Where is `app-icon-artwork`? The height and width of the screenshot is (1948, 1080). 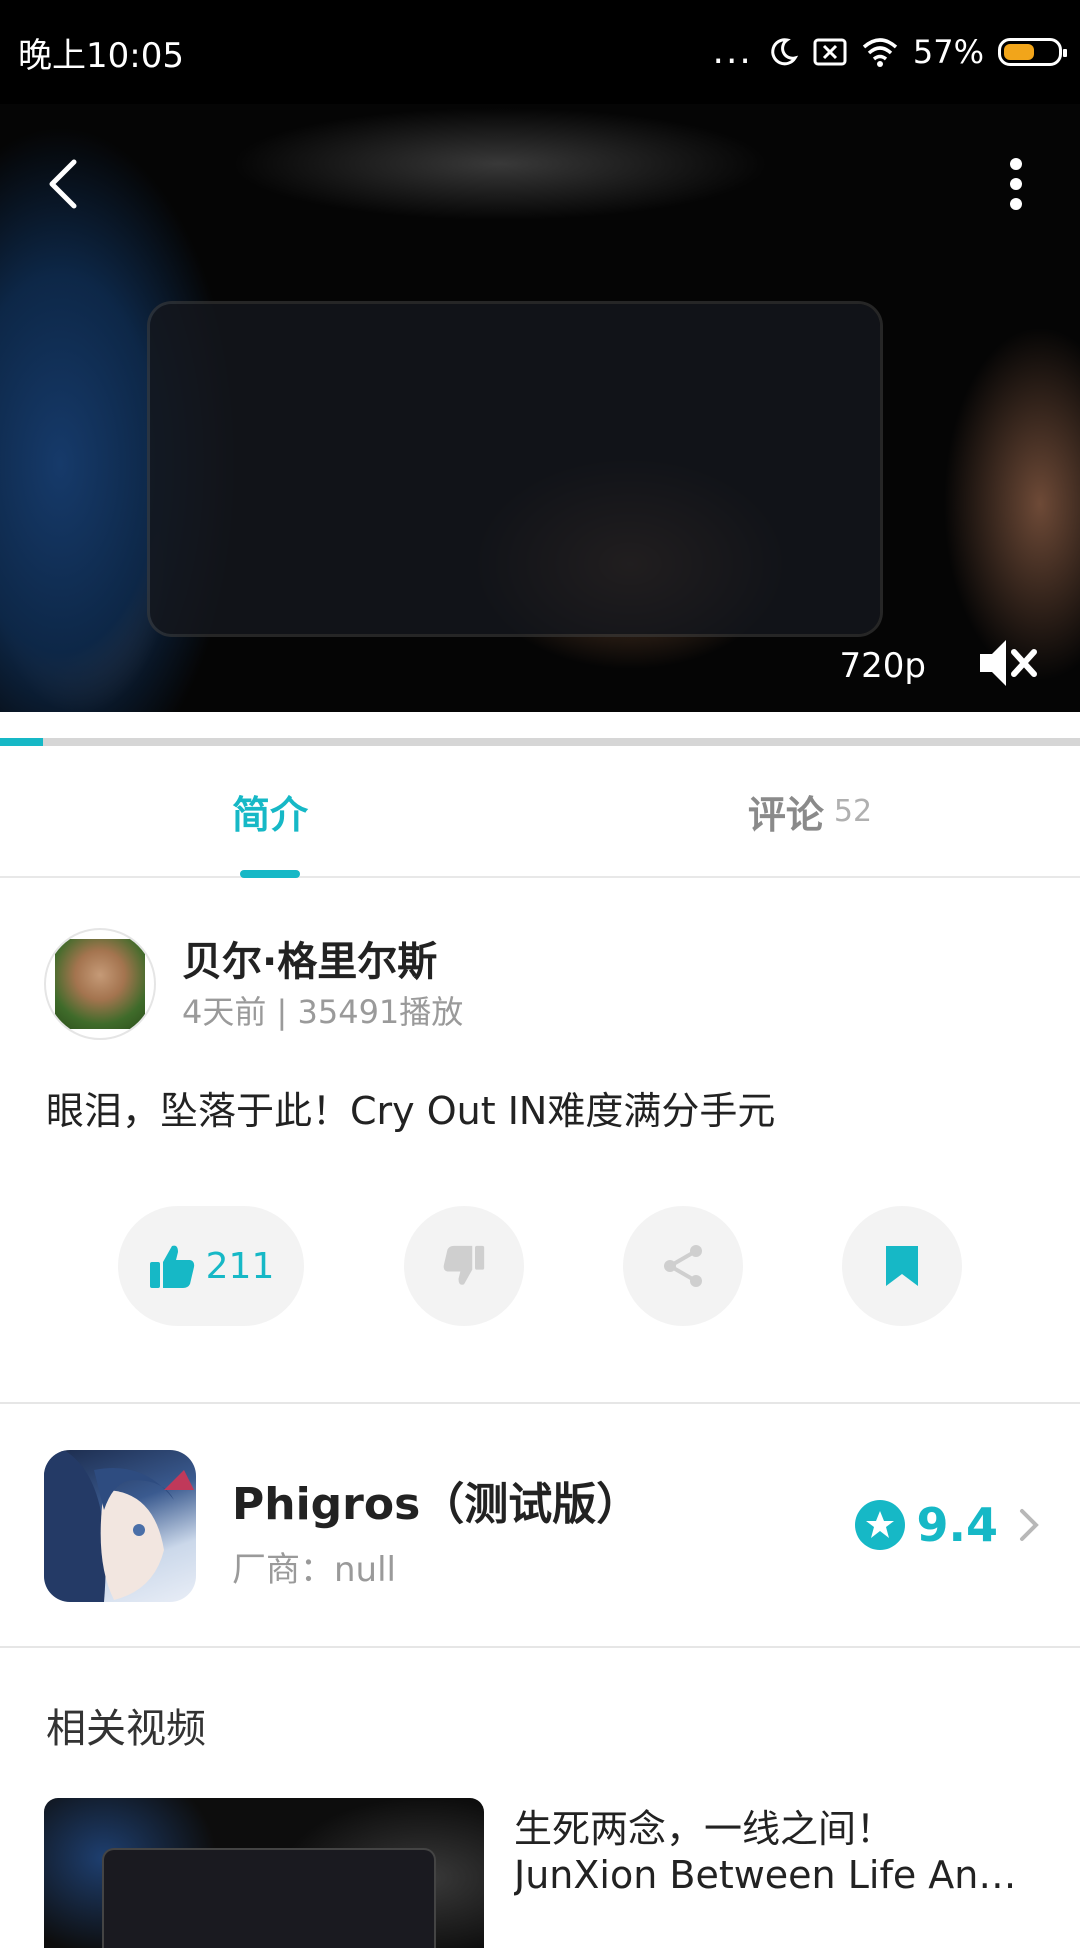
app-icon-artwork is located at coordinates (119, 1526).